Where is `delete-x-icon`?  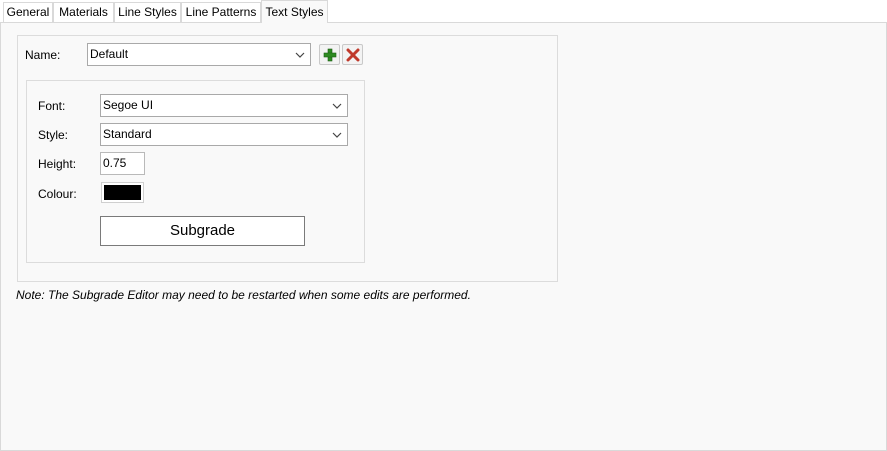 delete-x-icon is located at coordinates (353, 55).